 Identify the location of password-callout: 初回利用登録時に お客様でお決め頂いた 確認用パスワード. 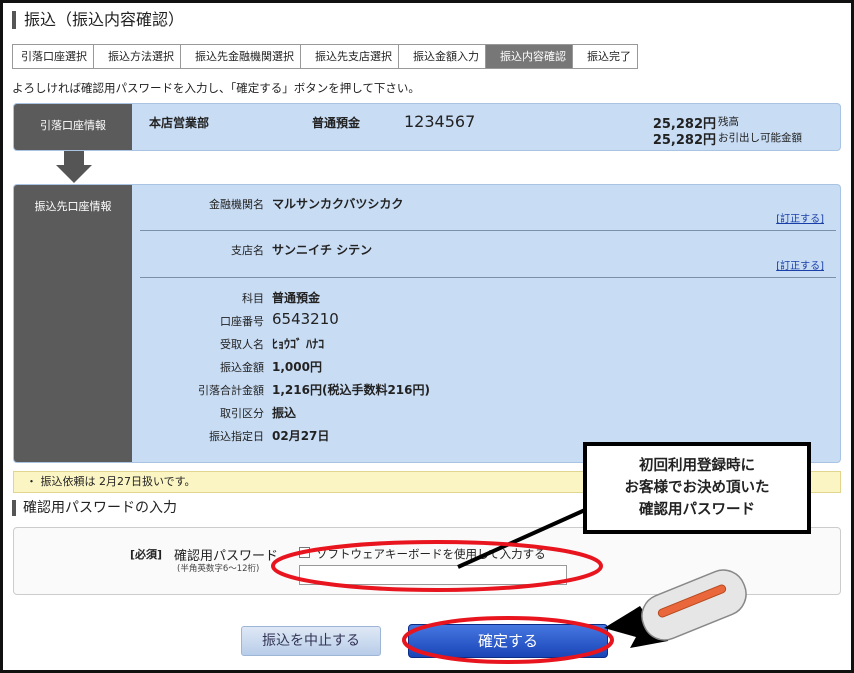
(697, 488).